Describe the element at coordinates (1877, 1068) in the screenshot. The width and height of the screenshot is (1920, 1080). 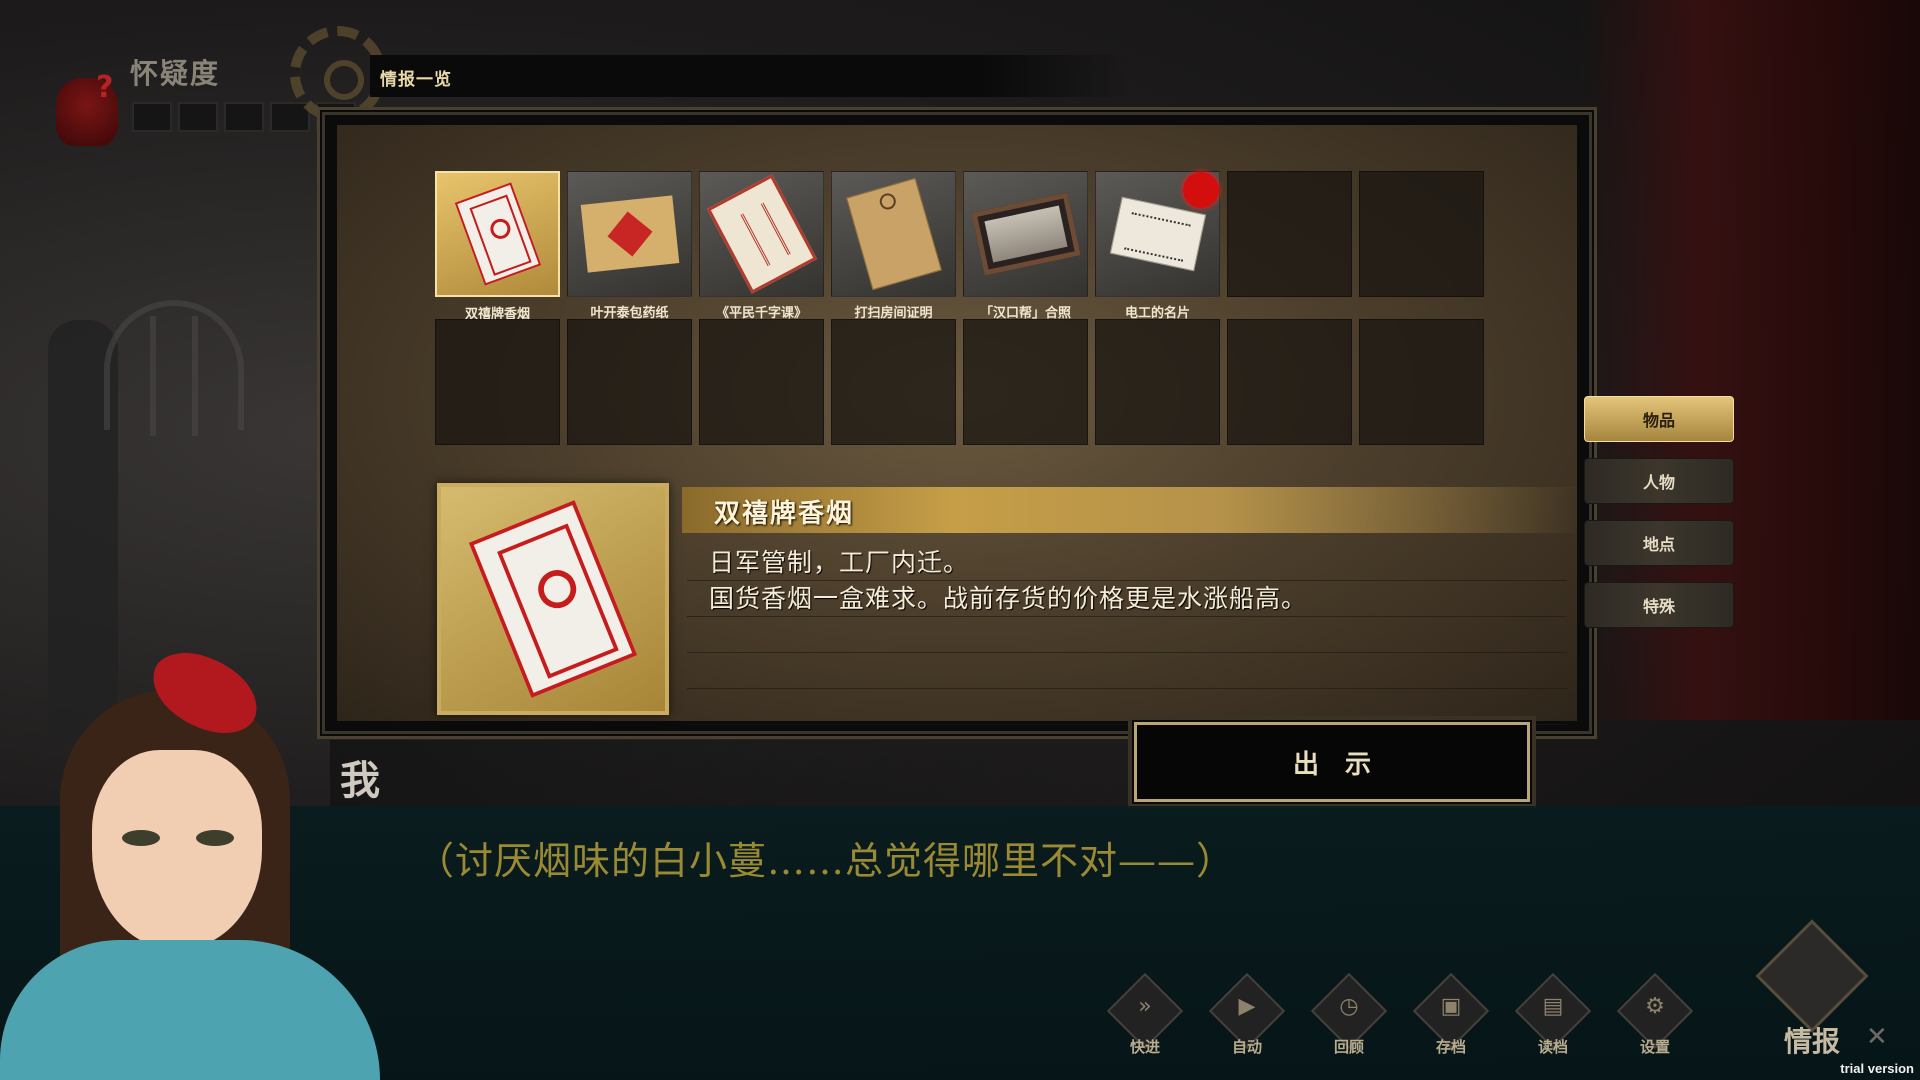
I see `trial-watermark: trial version` at that location.